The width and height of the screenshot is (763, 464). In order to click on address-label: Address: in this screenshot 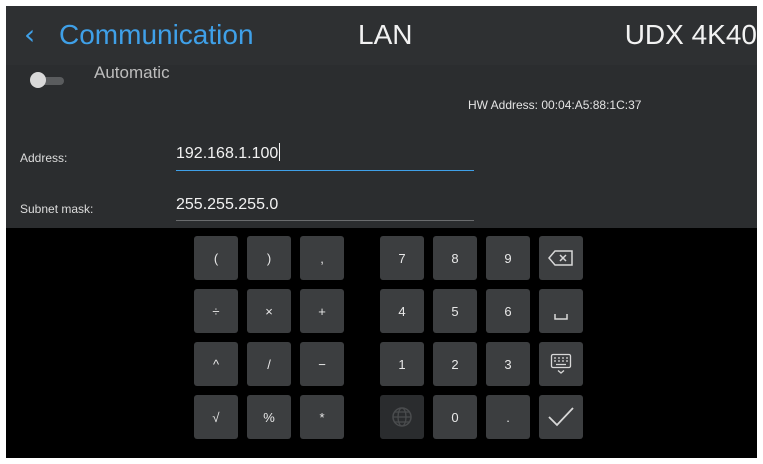, I will do `click(44, 158)`.